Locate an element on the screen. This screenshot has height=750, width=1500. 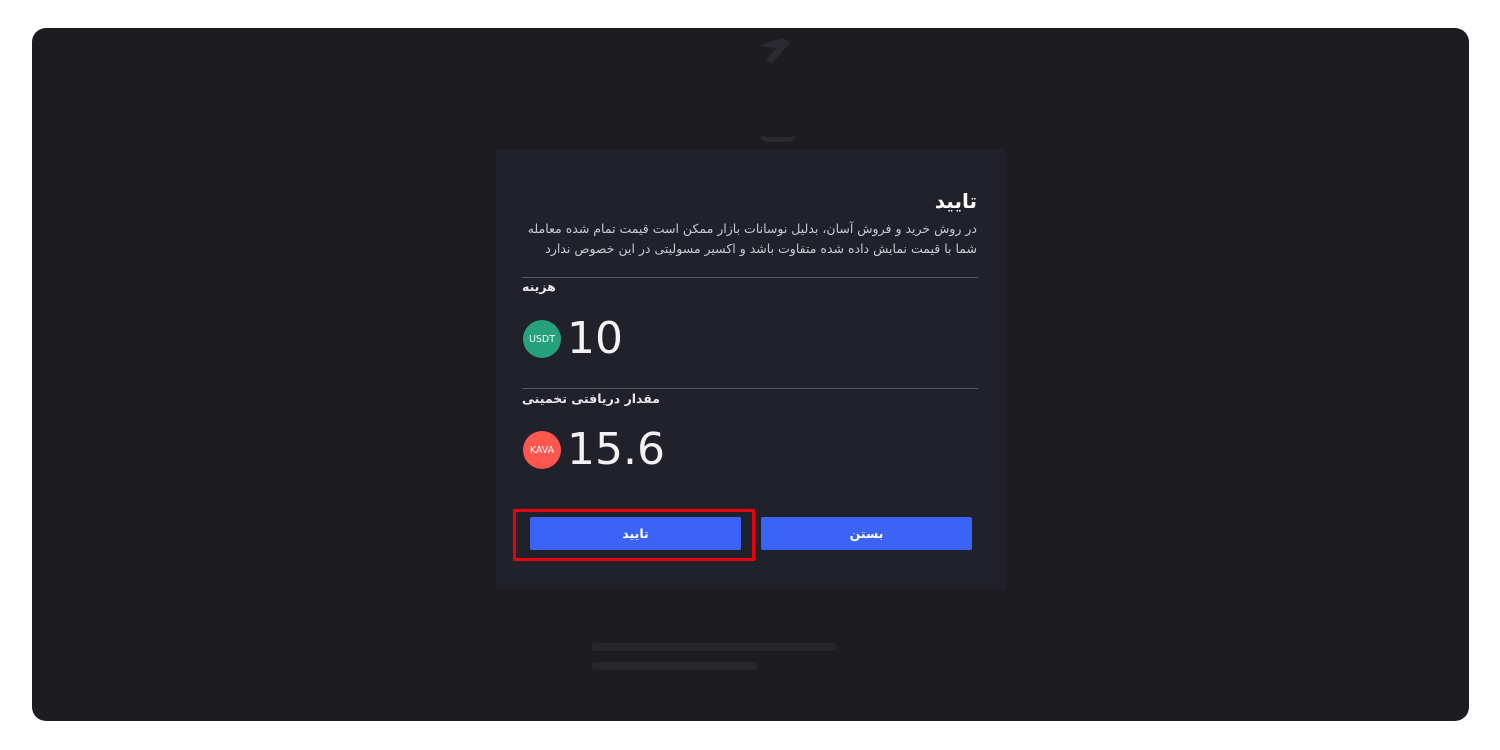
cost-coin-symbol: USDT is located at coordinates (542, 339).